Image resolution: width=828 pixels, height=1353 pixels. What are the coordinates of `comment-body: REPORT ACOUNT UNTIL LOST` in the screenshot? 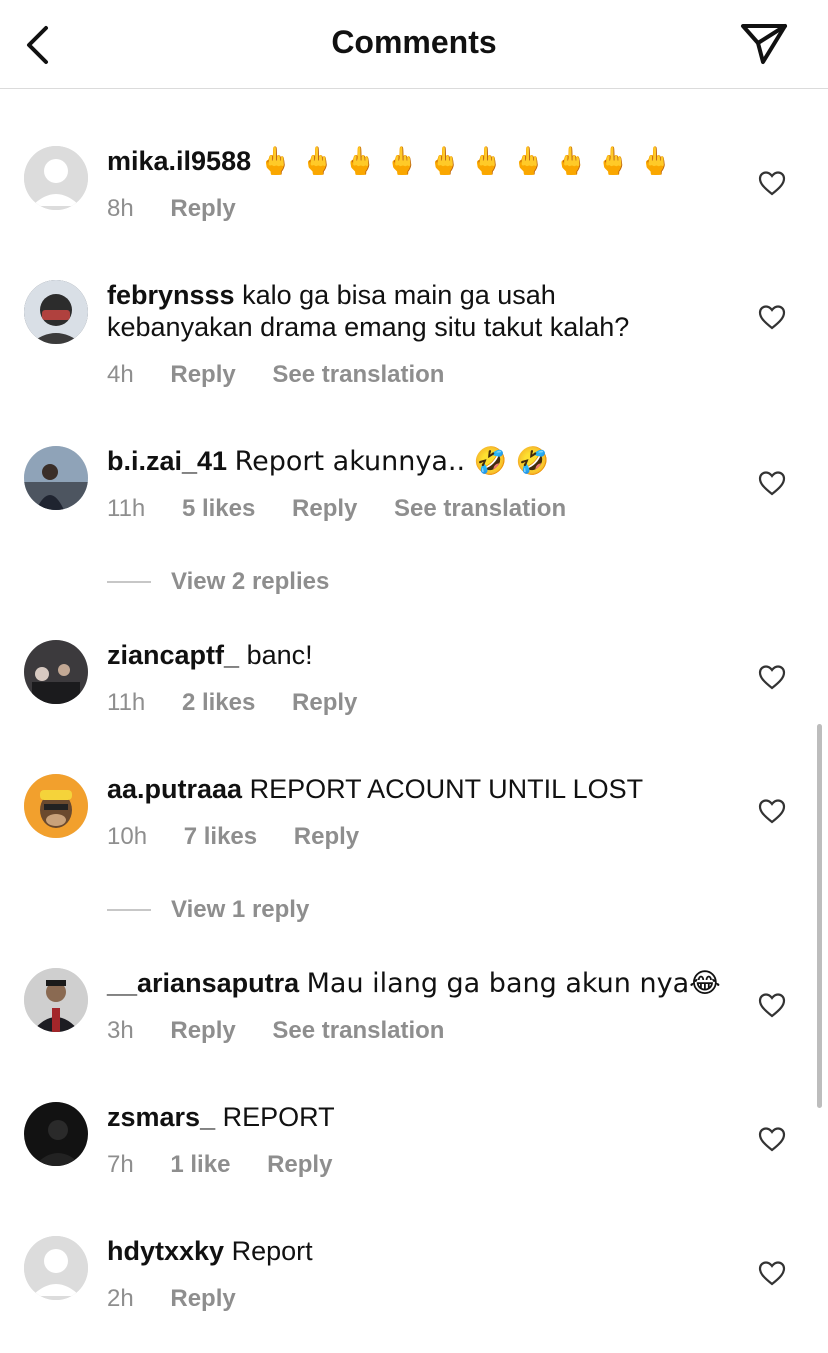 It's located at (446, 789).